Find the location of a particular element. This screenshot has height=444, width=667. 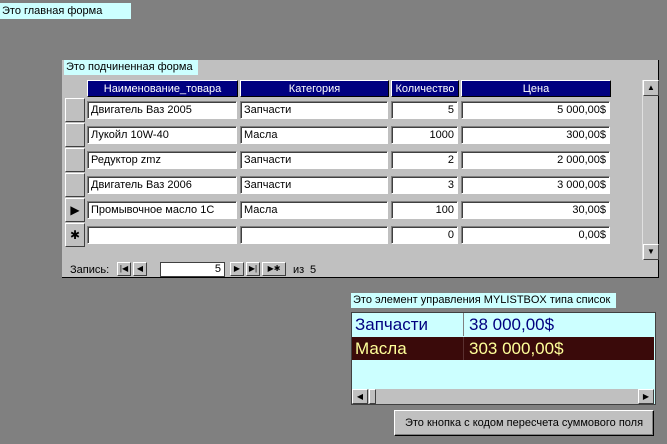

cell-quantity: 3 is located at coordinates (424, 185).